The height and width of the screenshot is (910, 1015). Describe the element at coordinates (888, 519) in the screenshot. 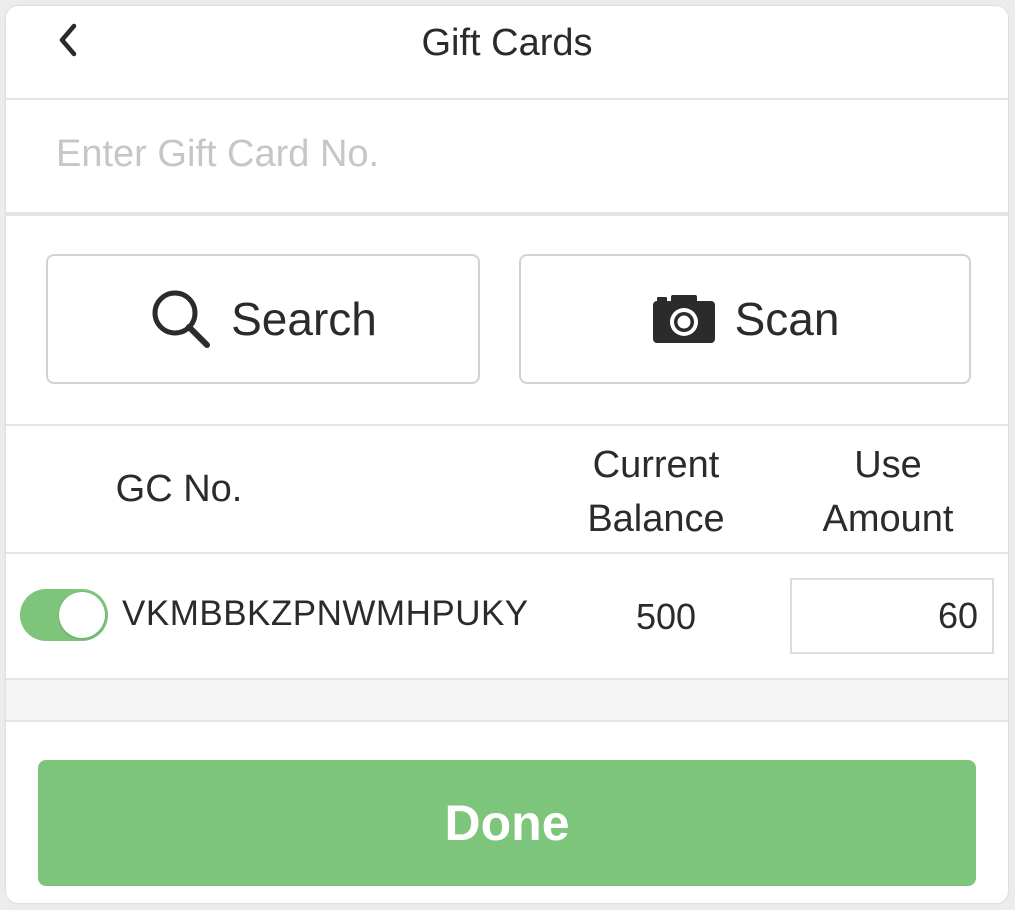

I see `column-use-amount-line2: Amount` at that location.